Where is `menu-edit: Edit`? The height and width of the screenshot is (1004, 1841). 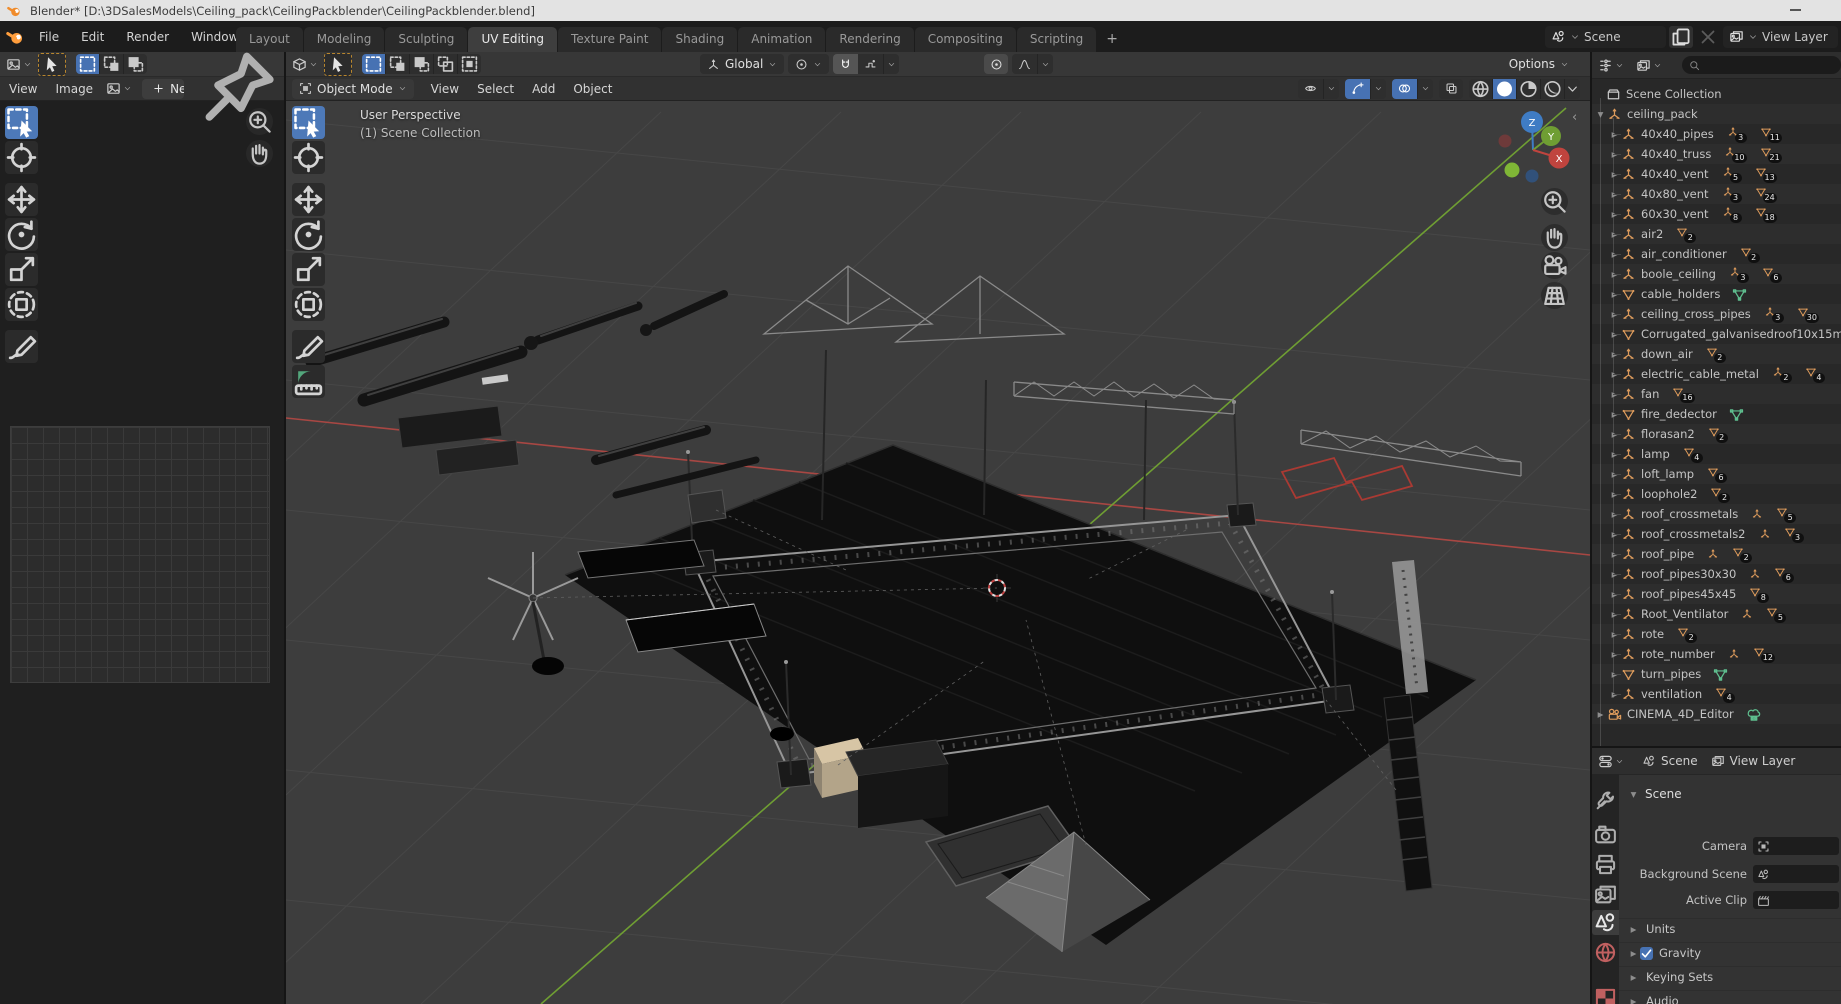
menu-edit: Edit is located at coordinates (92, 37).